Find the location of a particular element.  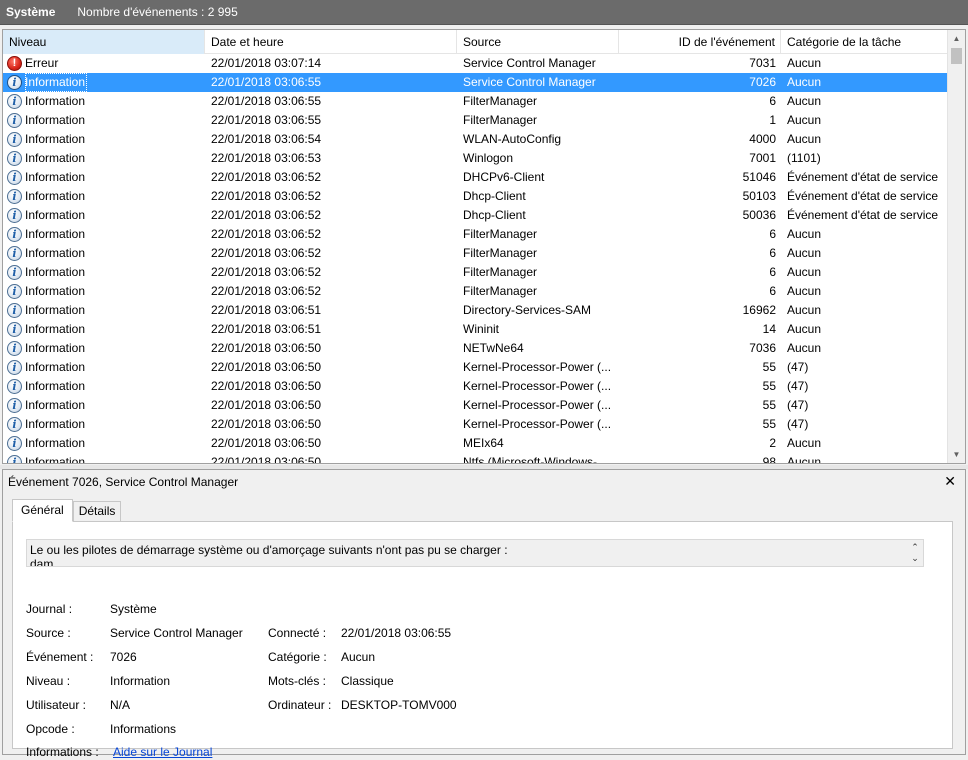

scroll-up-arrow-icon: ▲ is located at coordinates (956, 38).